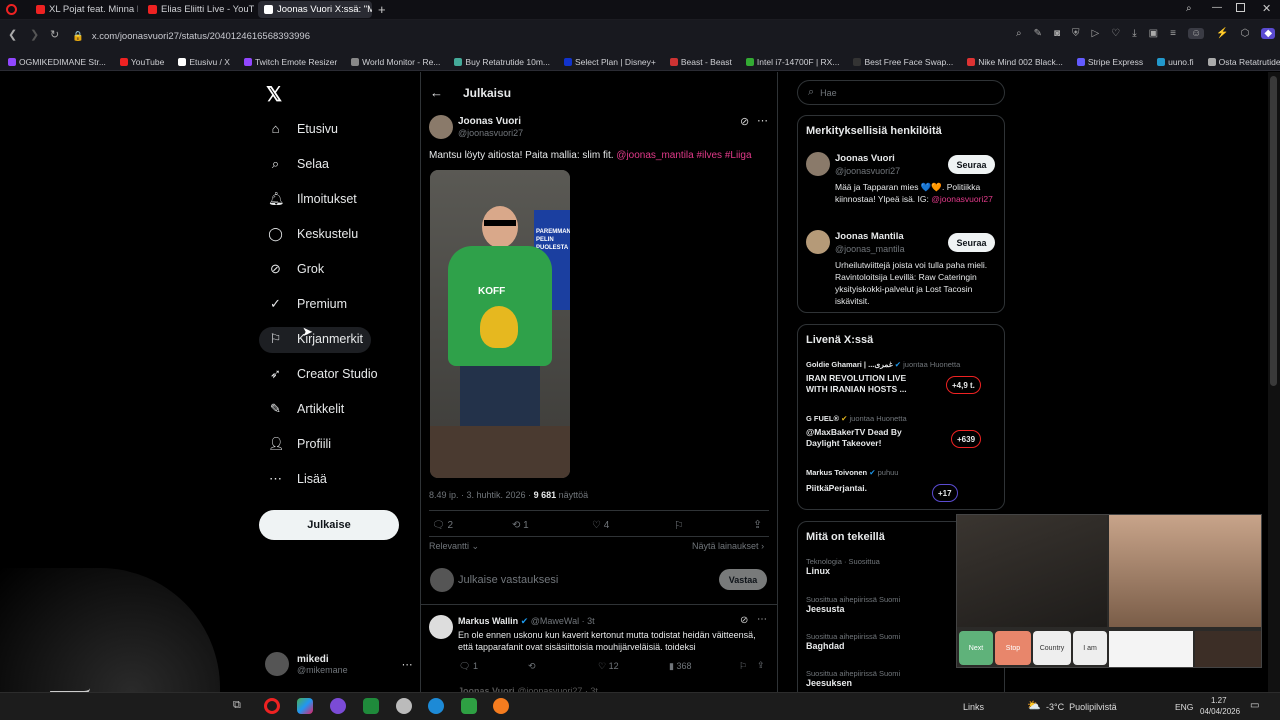  What do you see at coordinates (306, 409) in the screenshot?
I see `nav-item-articles: ✎ Artikkelit` at bounding box center [306, 409].